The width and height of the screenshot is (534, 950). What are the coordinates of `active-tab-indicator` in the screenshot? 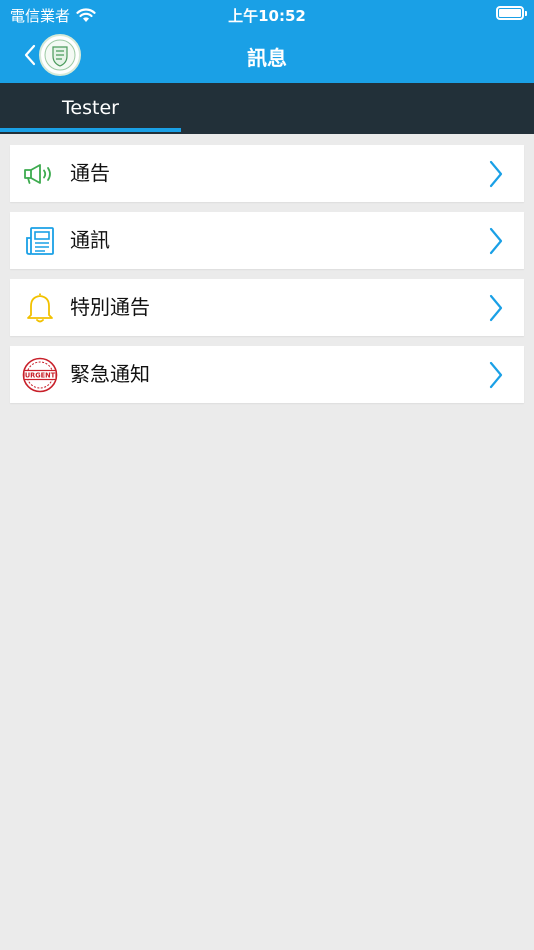 It's located at (90, 130).